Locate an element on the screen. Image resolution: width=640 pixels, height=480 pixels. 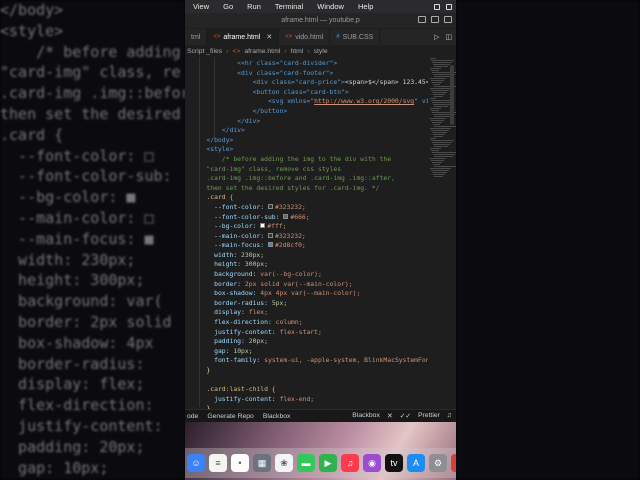
editor-actions: ▷ ◫ is located at coordinates (445, 37).